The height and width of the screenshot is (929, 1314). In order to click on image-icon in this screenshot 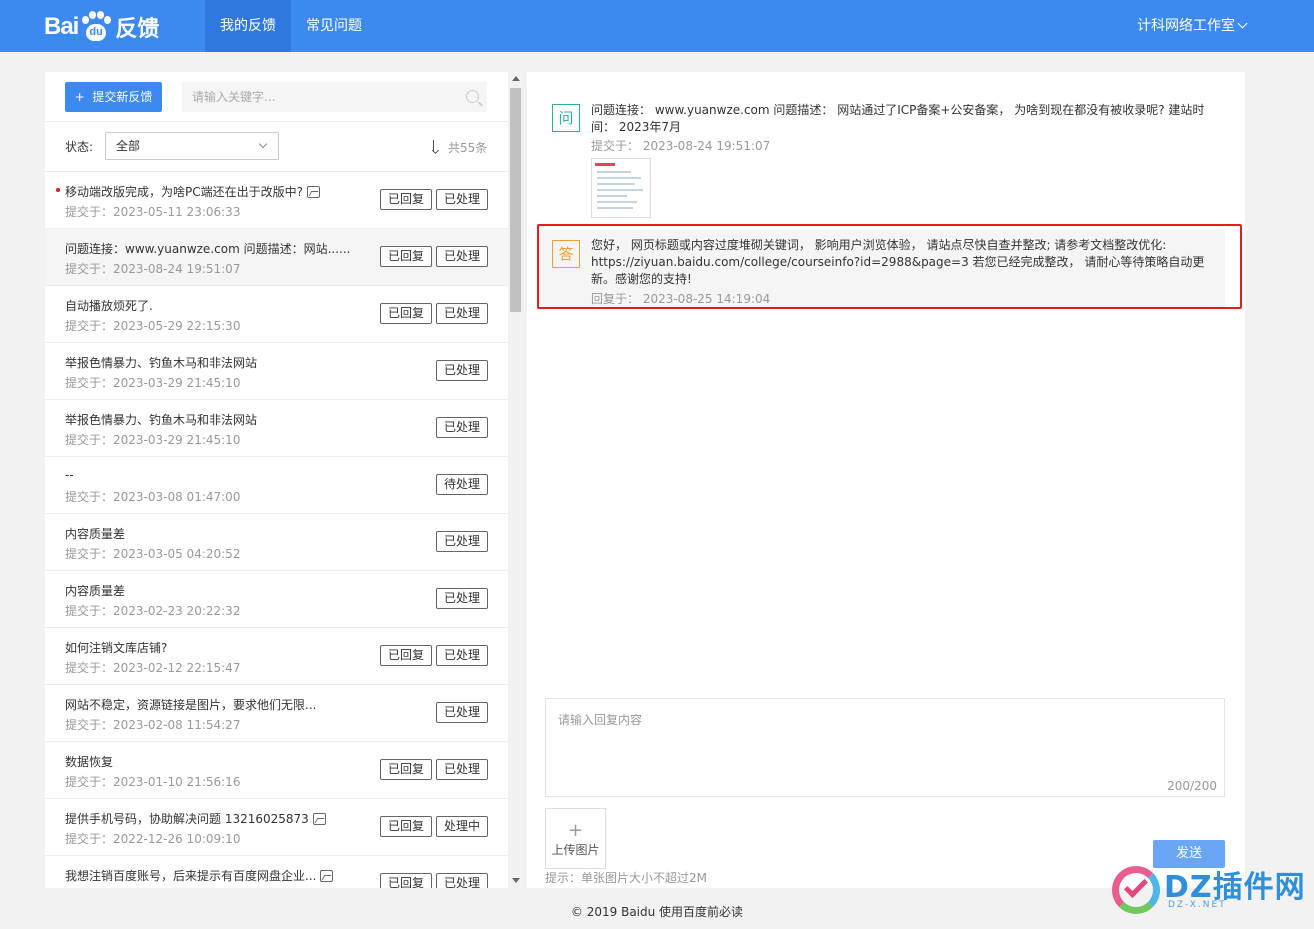, I will do `click(313, 192)`.